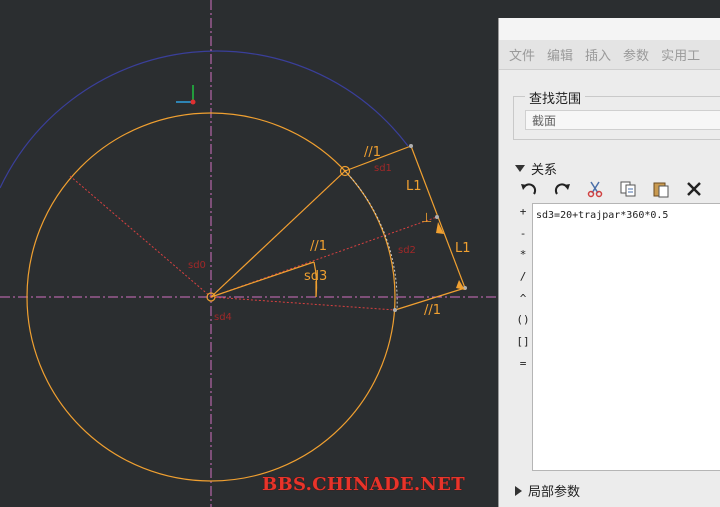 This screenshot has width=720, height=507. Describe the element at coordinates (523, 281) in the screenshot. I see `operator-divide: /` at that location.